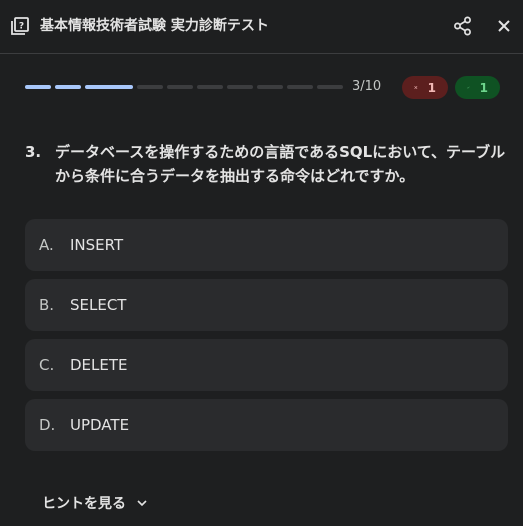 Image resolution: width=523 pixels, height=526 pixels. I want to click on question-number: 3., so click(33, 152).